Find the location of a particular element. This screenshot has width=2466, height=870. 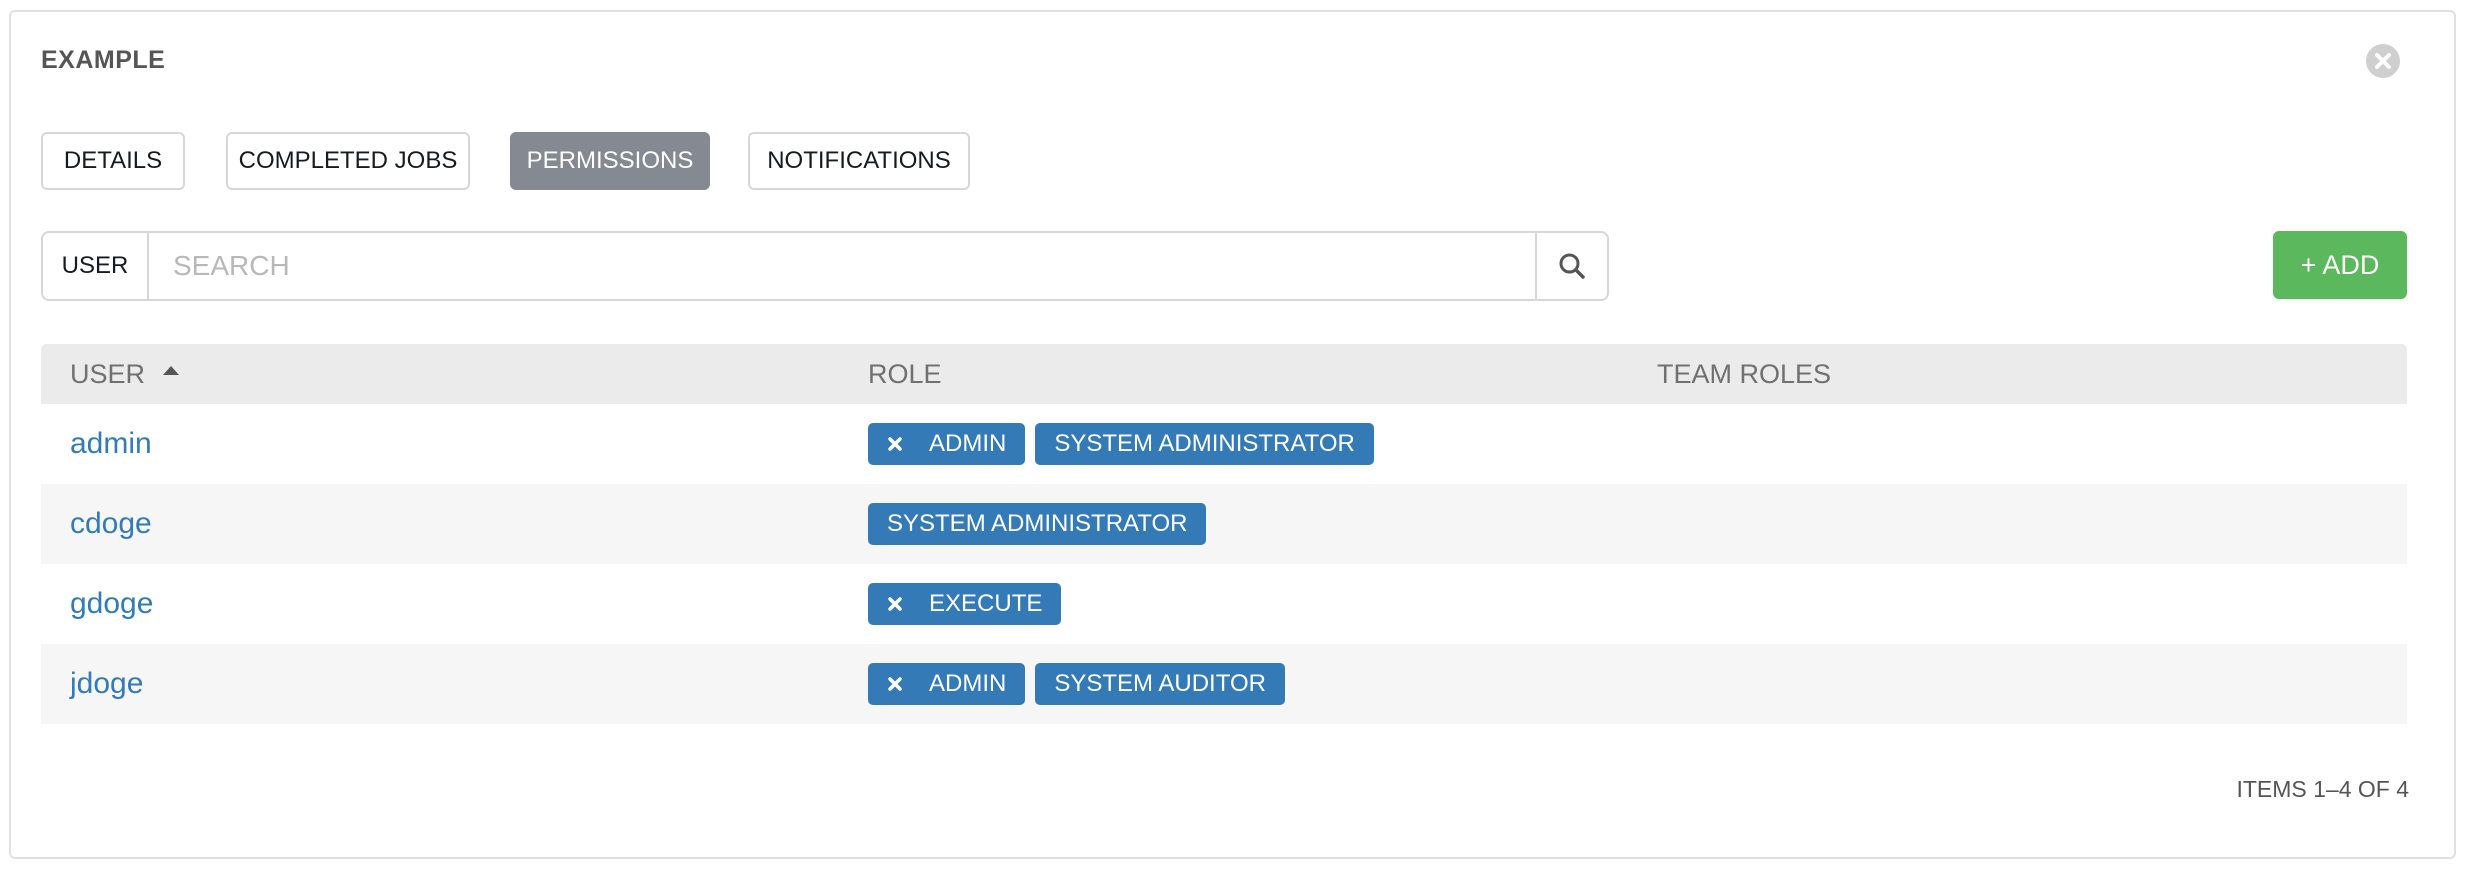

table-header: USER ROLE TEAM ROLES is located at coordinates (1224, 374).